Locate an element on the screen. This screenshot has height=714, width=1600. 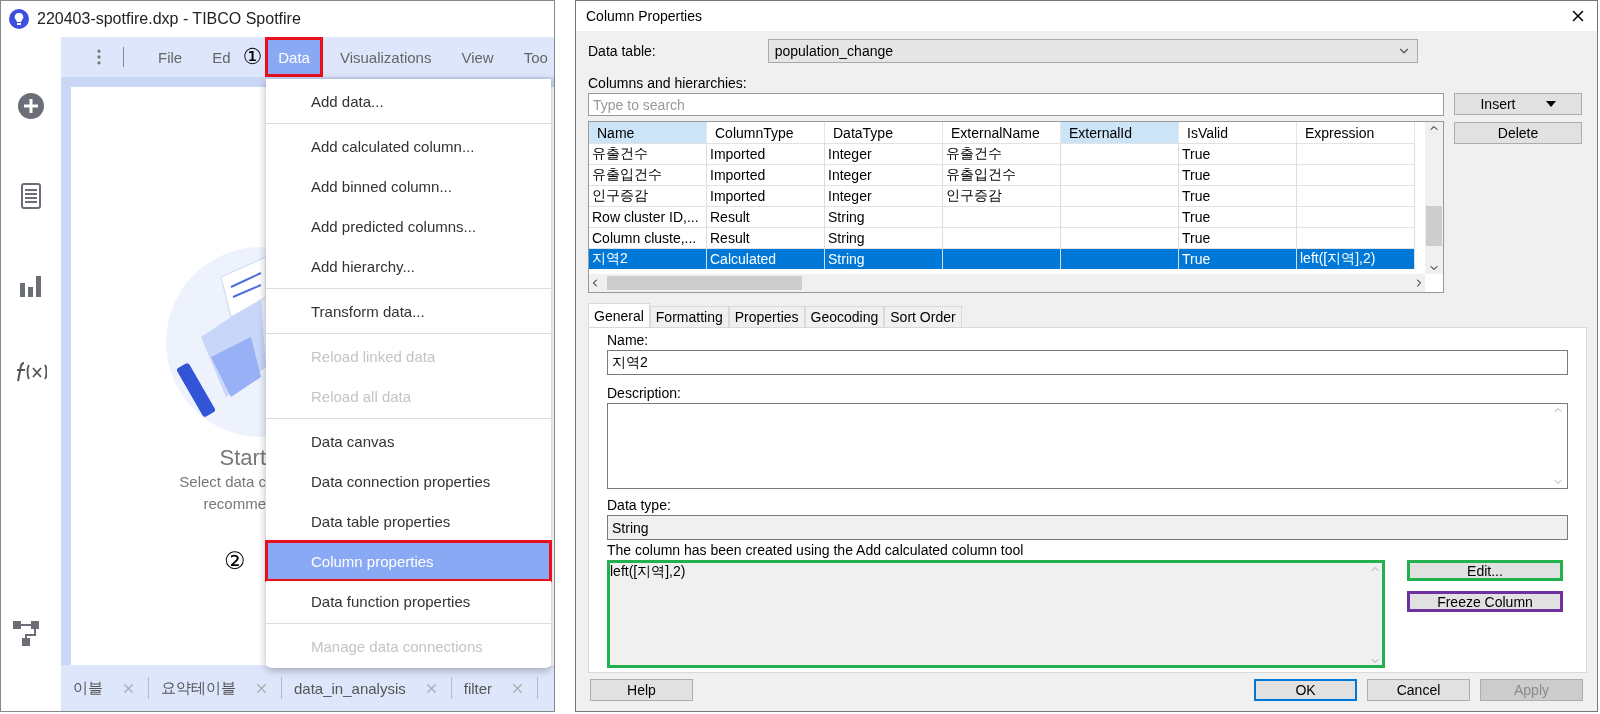
expression-caption: The column has been created using the Add calculated column tool is located at coordinates (816, 550).